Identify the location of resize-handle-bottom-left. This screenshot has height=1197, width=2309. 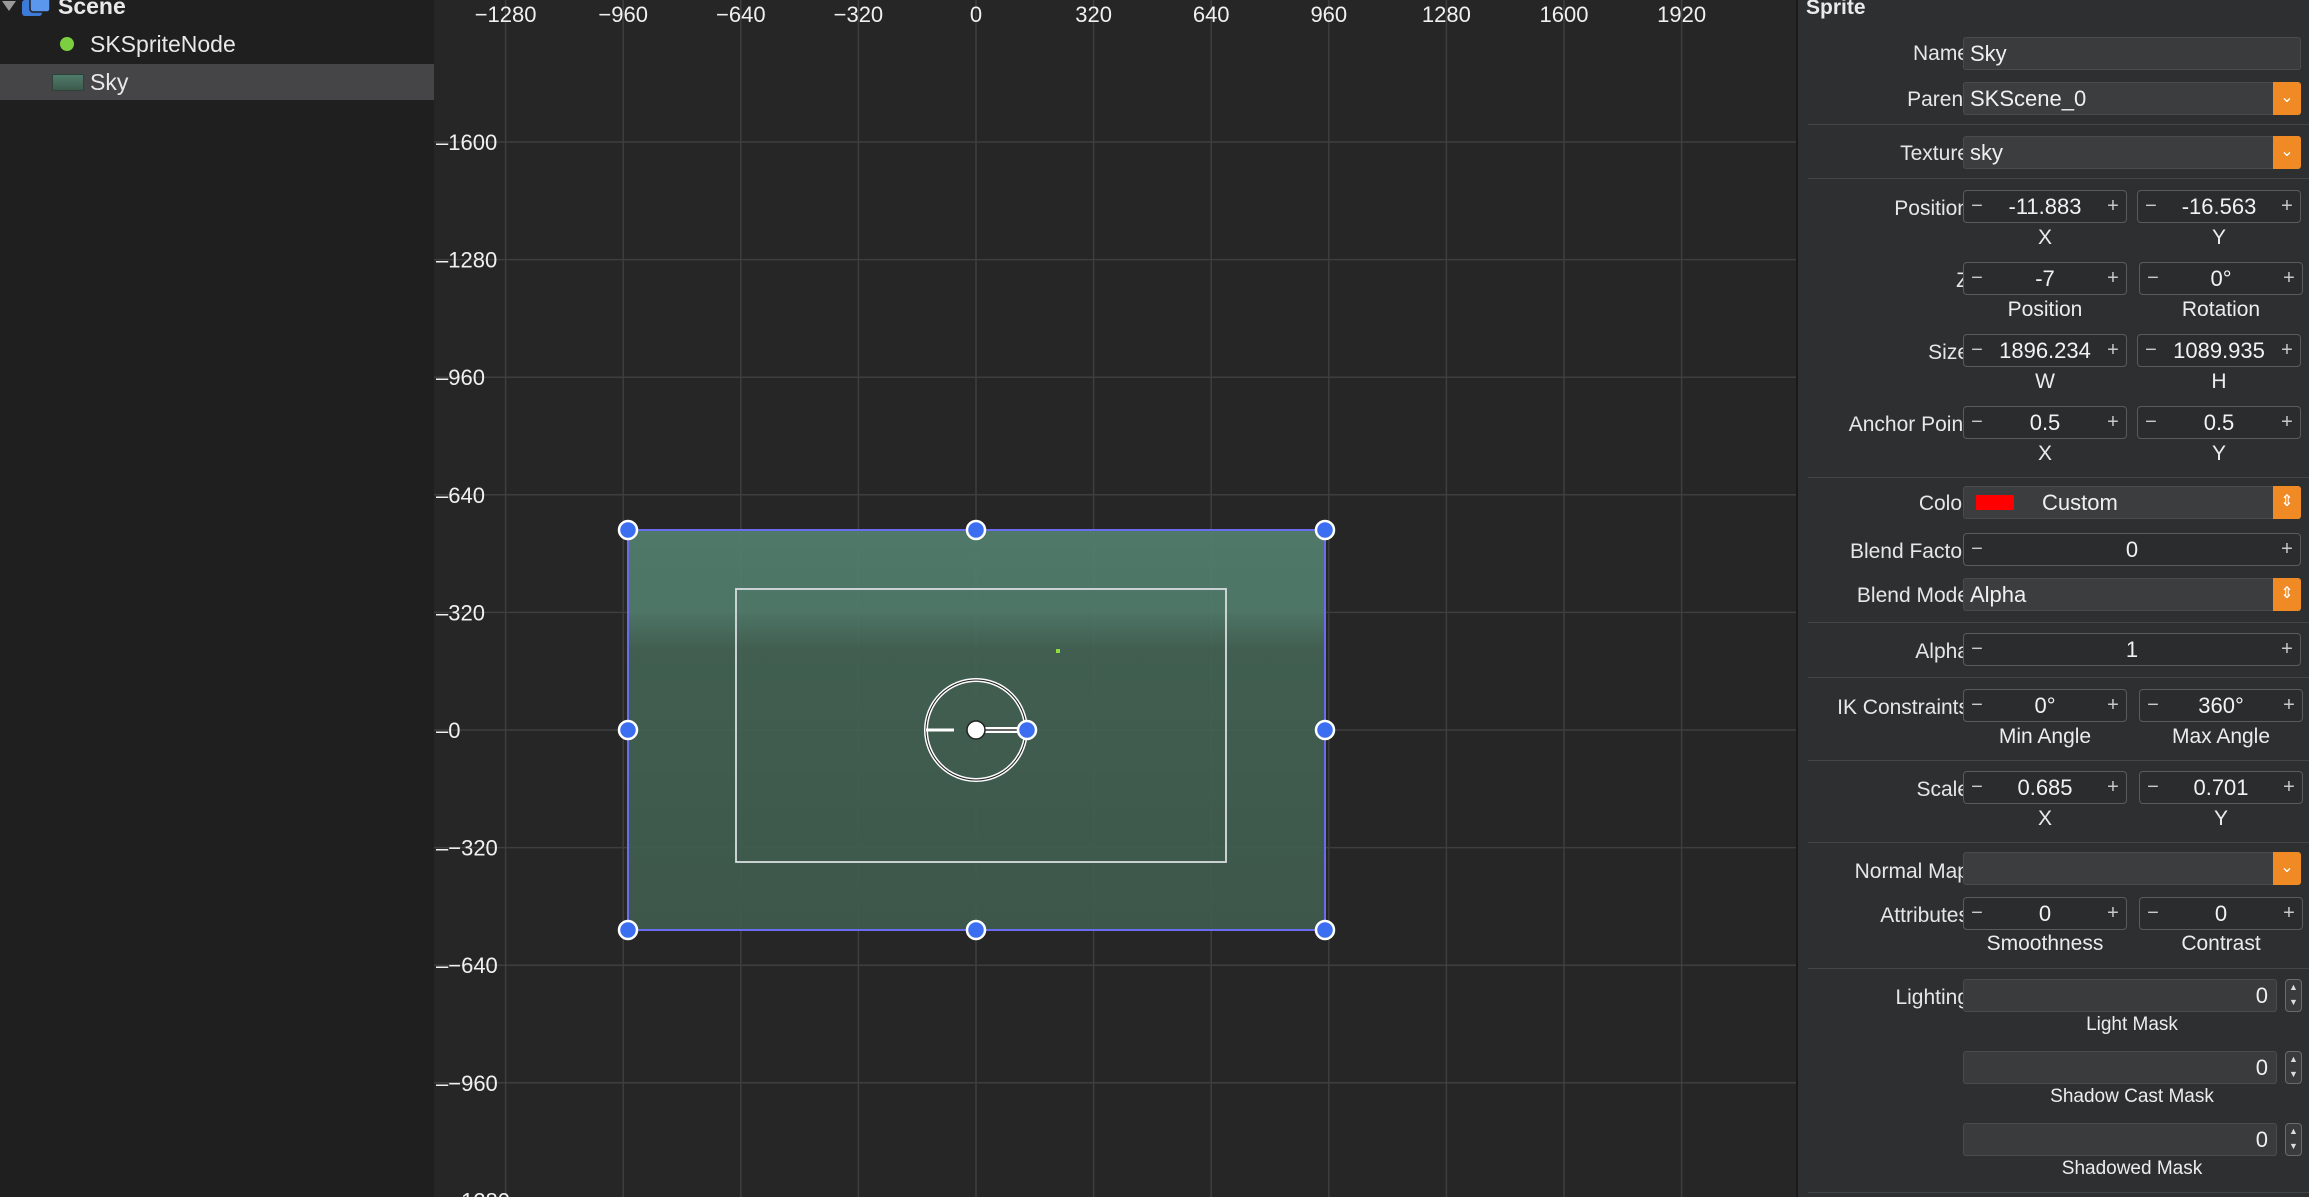
(628, 930).